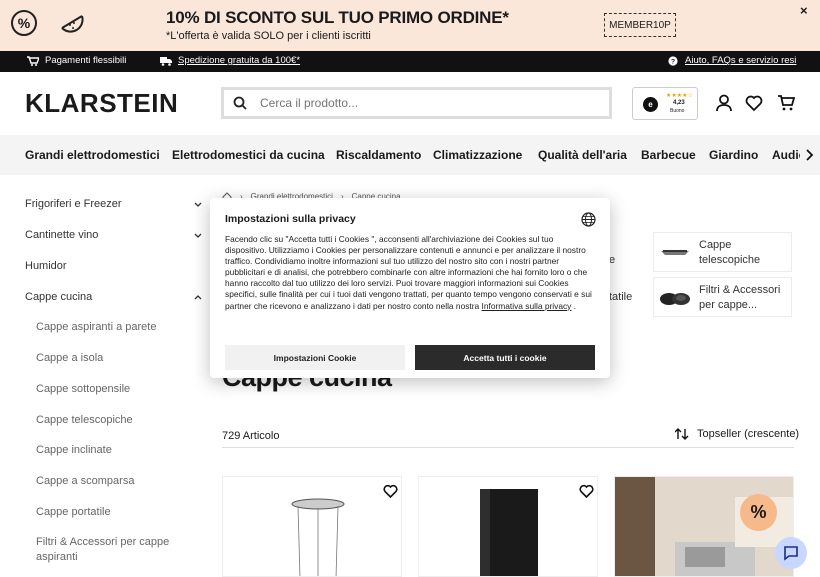 The image size is (820, 577). What do you see at coordinates (111, 481) in the screenshot?
I see `sidebar-subitem: Cappe a scomparsa` at bounding box center [111, 481].